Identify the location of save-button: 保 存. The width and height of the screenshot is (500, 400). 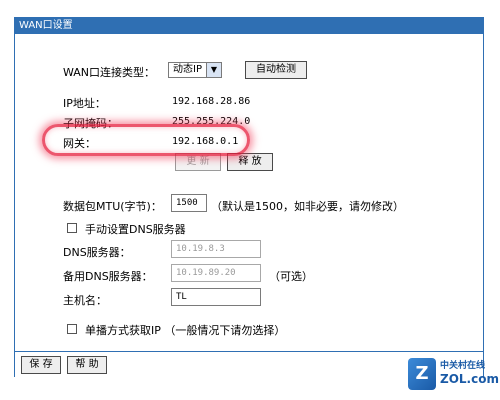
(41, 365).